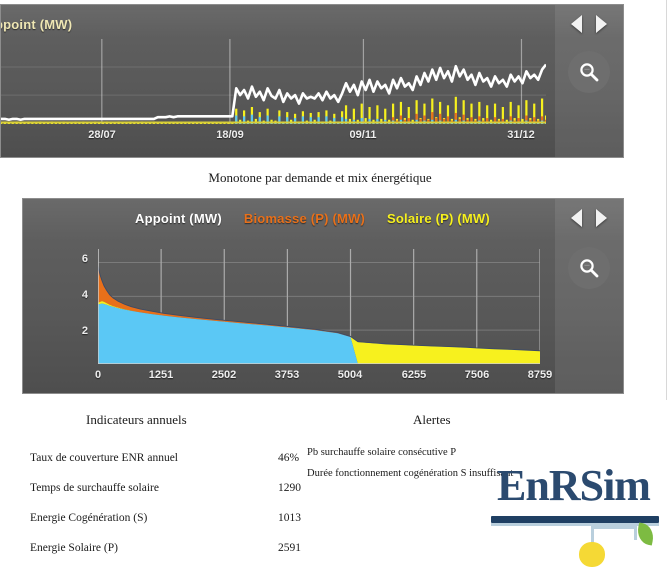 Image resolution: width=667 pixels, height=574 pixels. I want to click on mono-xtick-1: 1251, so click(161, 375).